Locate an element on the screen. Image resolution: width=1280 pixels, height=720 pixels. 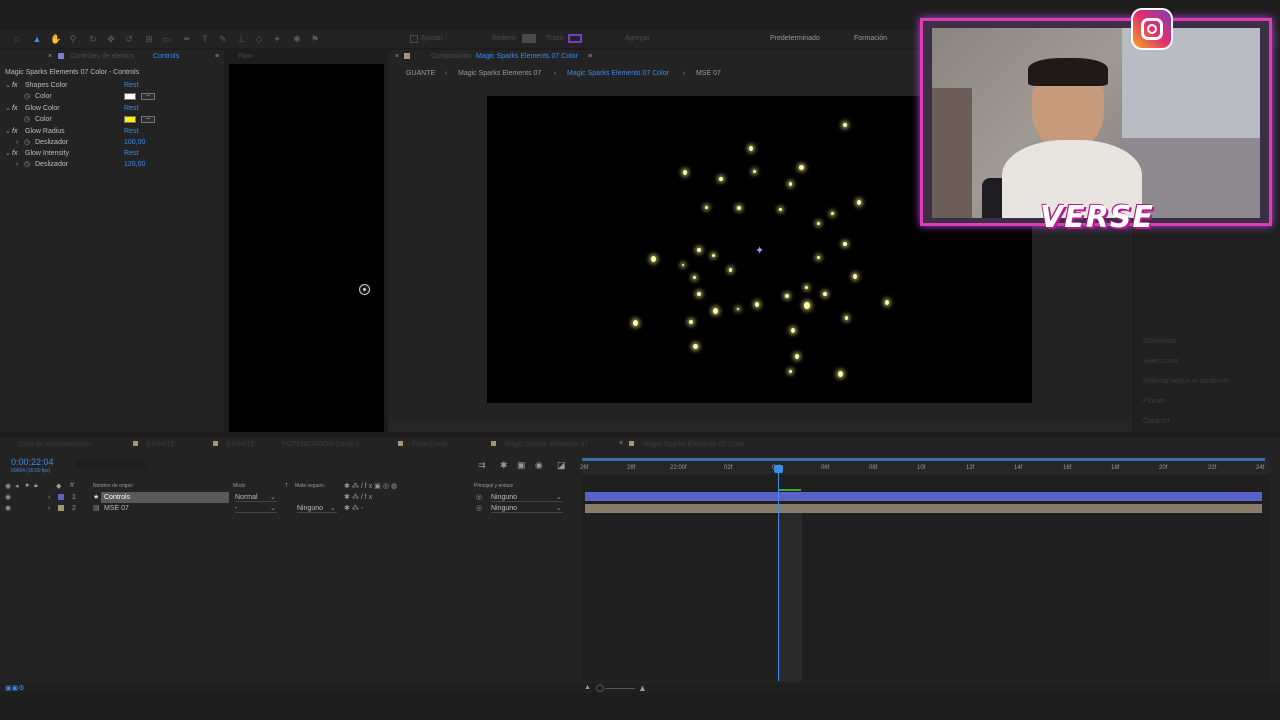
eyedropper-icon: ⊸ is located at coordinates (148, 119).